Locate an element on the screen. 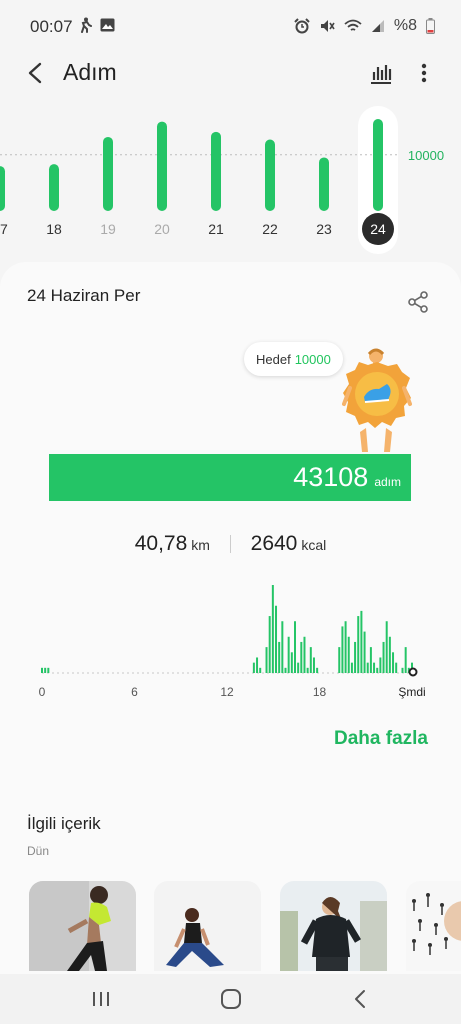 Image resolution: width=461 pixels, height=1024 pixels. day-label: 24 is located at coordinates (378, 229).